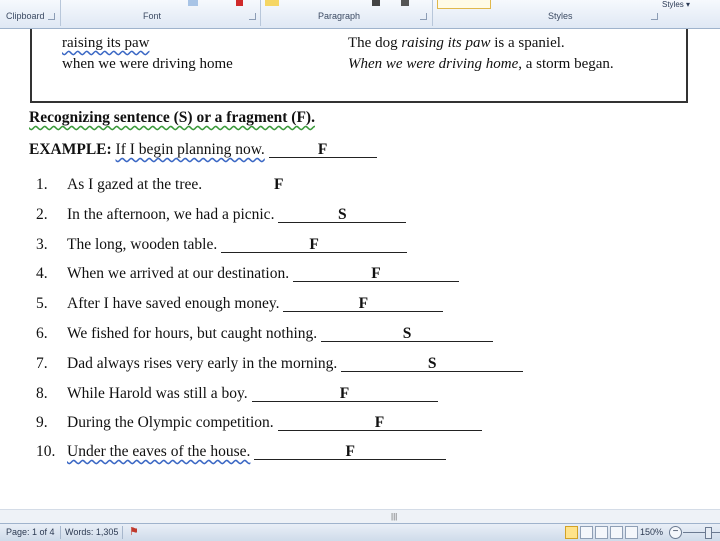 This screenshot has width=720, height=541. I want to click on item-number: 9., so click(42, 422).